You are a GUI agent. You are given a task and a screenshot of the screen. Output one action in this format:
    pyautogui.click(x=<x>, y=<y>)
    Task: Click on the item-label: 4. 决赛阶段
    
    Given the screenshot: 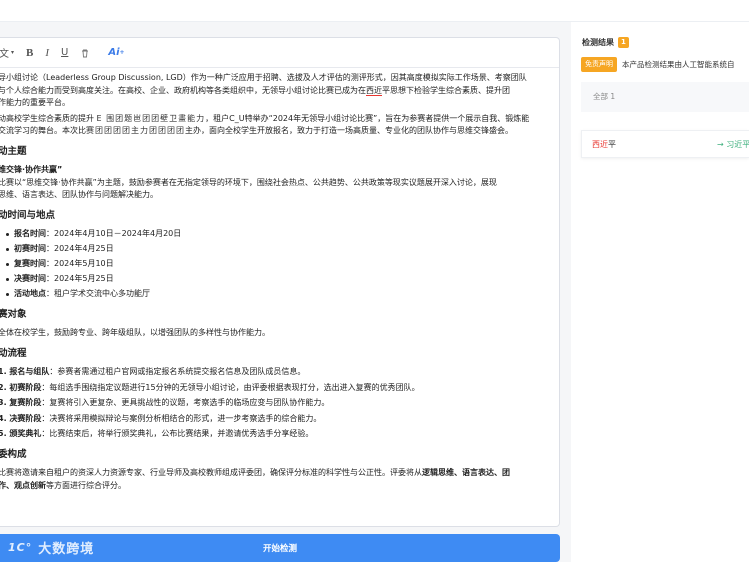 What is the action you would take?
    pyautogui.click(x=21, y=418)
    